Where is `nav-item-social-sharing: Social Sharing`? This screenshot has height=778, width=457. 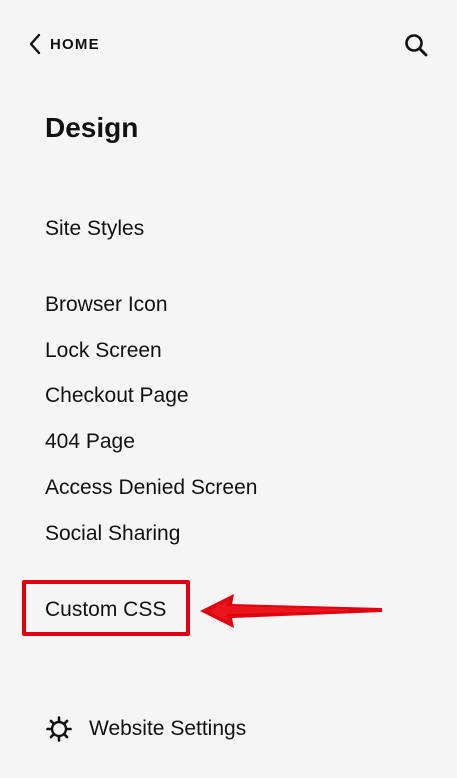 nav-item-social-sharing: Social Sharing is located at coordinates (112, 534).